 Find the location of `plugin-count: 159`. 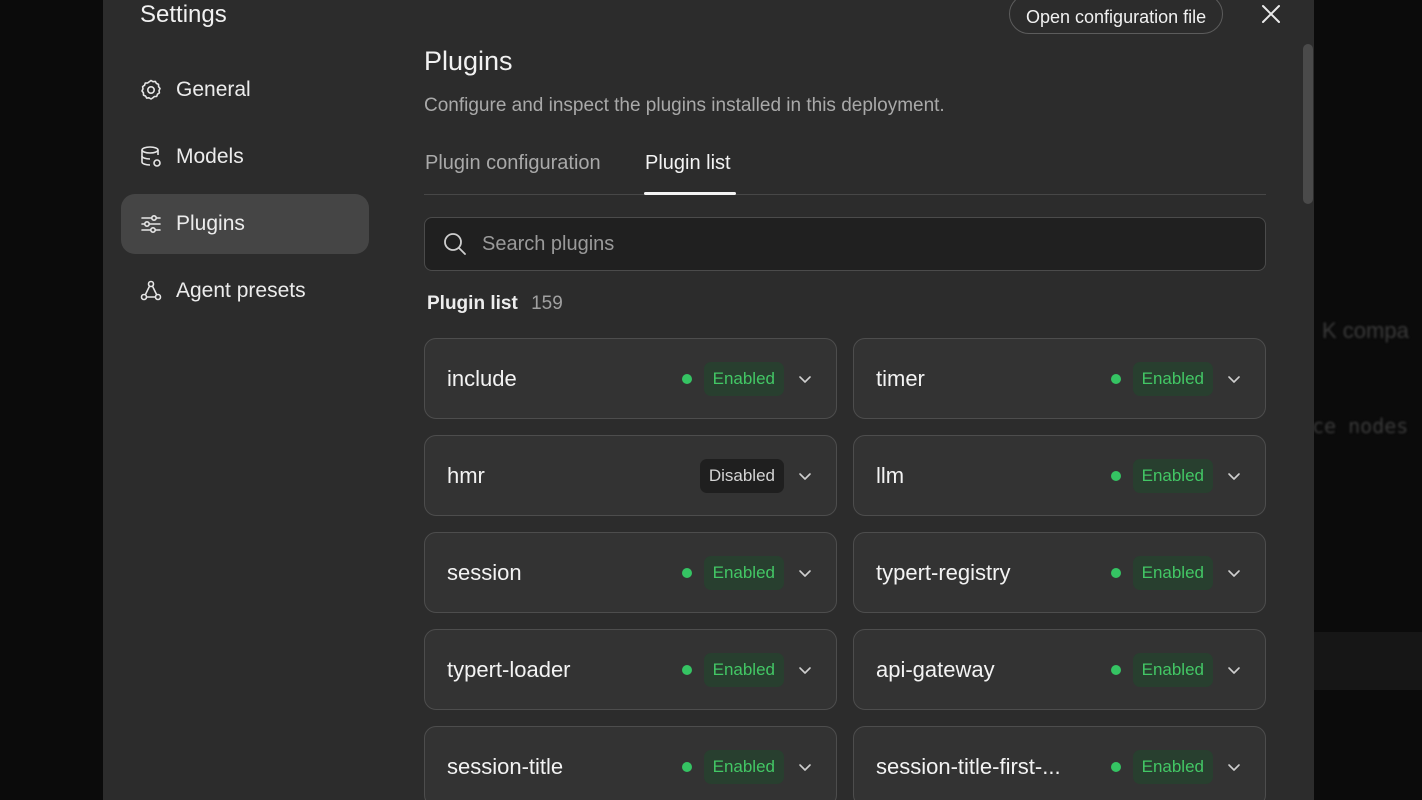

plugin-count: 159 is located at coordinates (547, 303).